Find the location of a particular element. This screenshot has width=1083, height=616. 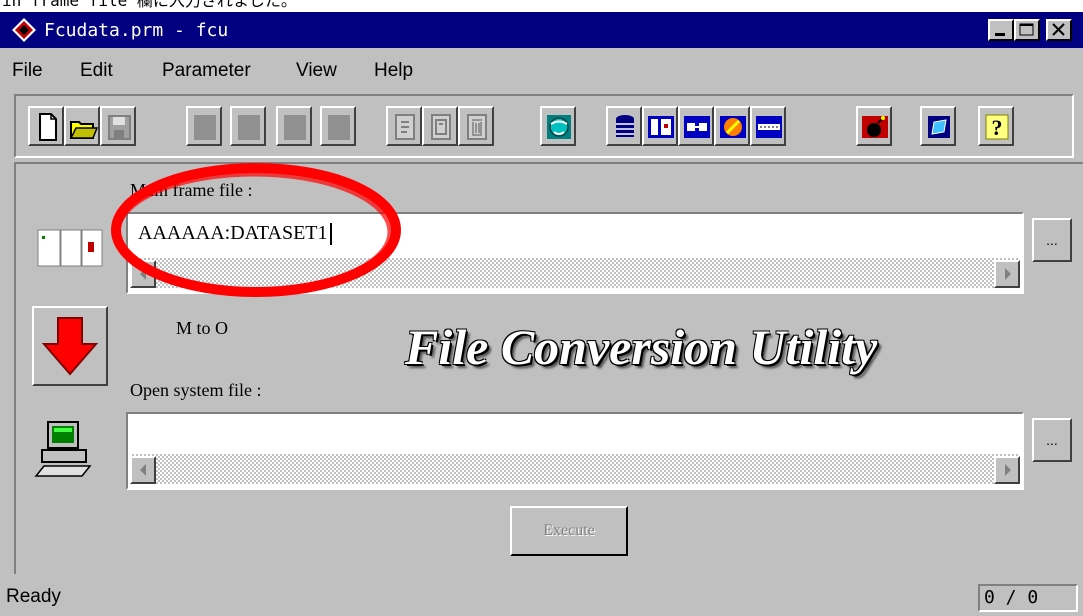

separator-button is located at coordinates (768, 126).